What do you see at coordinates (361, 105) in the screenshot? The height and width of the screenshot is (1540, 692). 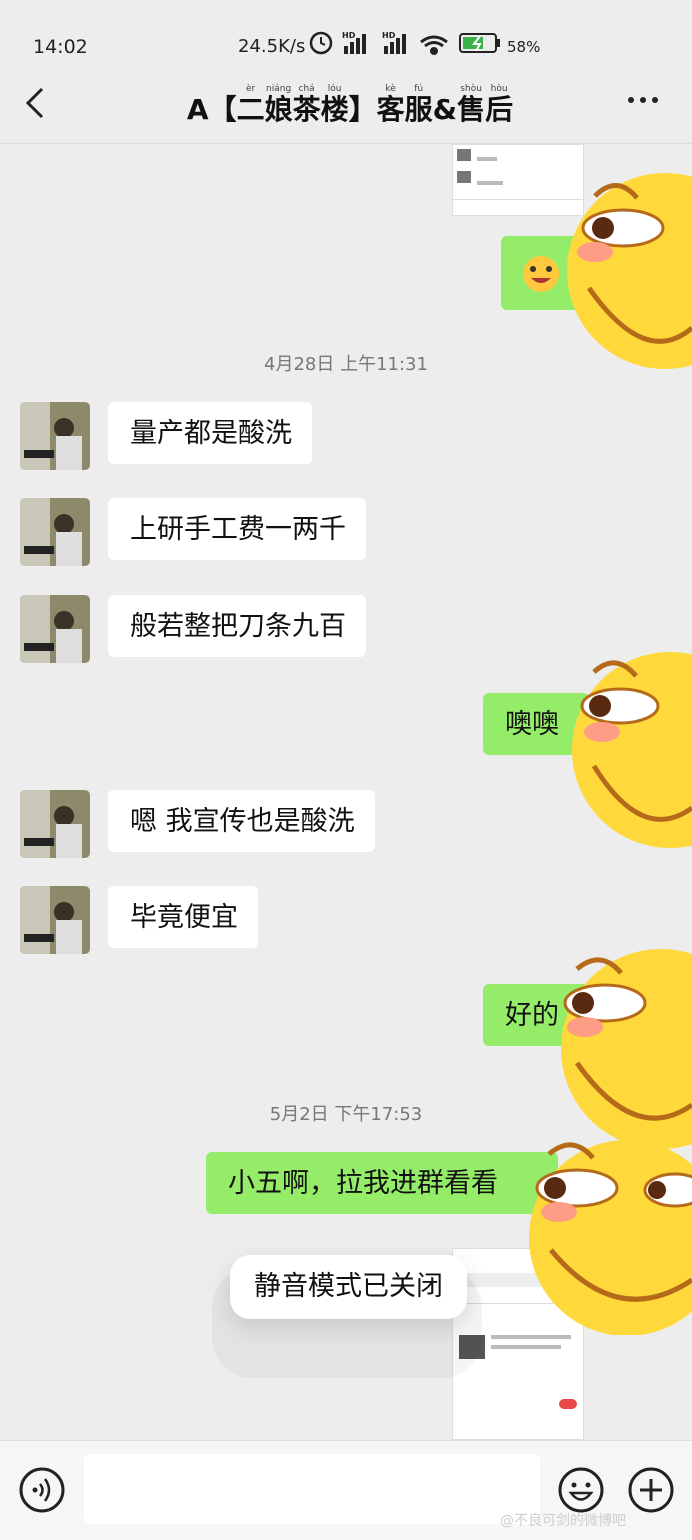 I see `title-chars: 【二èr娘niáng茶chá楼lóu】客kè服fú&售shòu后hòu` at bounding box center [361, 105].